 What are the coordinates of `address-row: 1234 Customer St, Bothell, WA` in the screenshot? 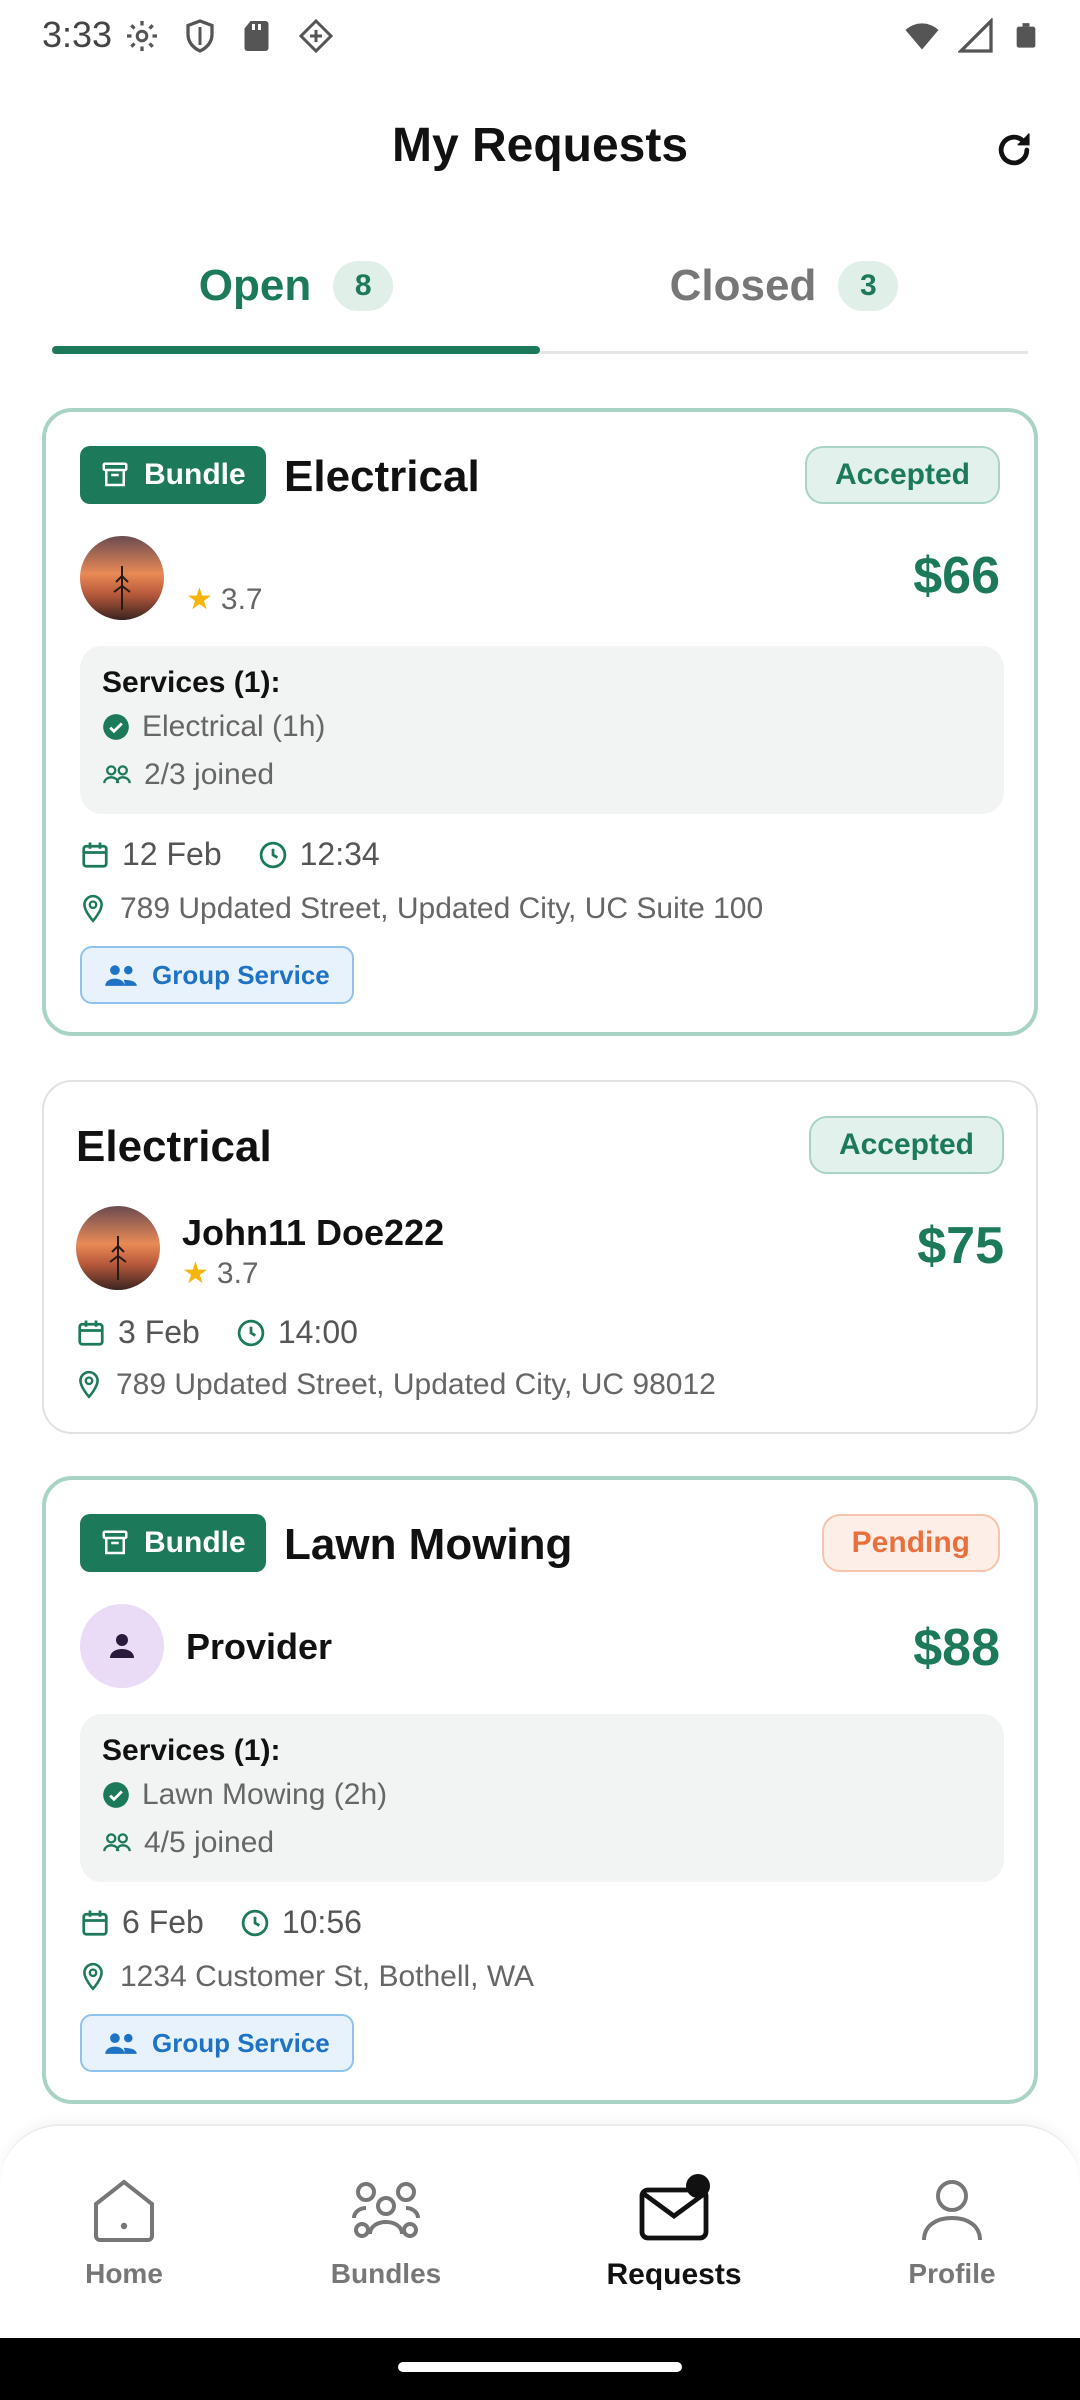 It's located at (307, 1977).